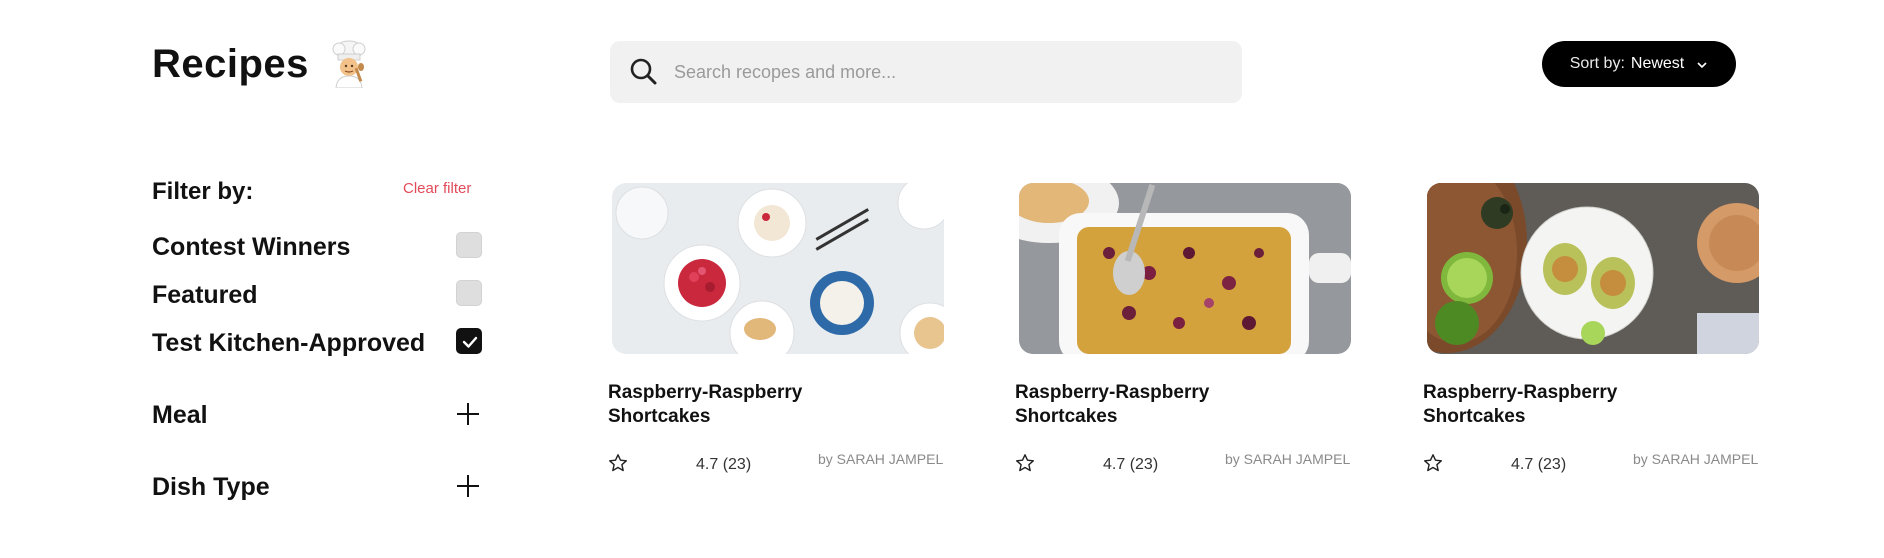  I want to click on clear-filter-link: Clear filter, so click(437, 188).